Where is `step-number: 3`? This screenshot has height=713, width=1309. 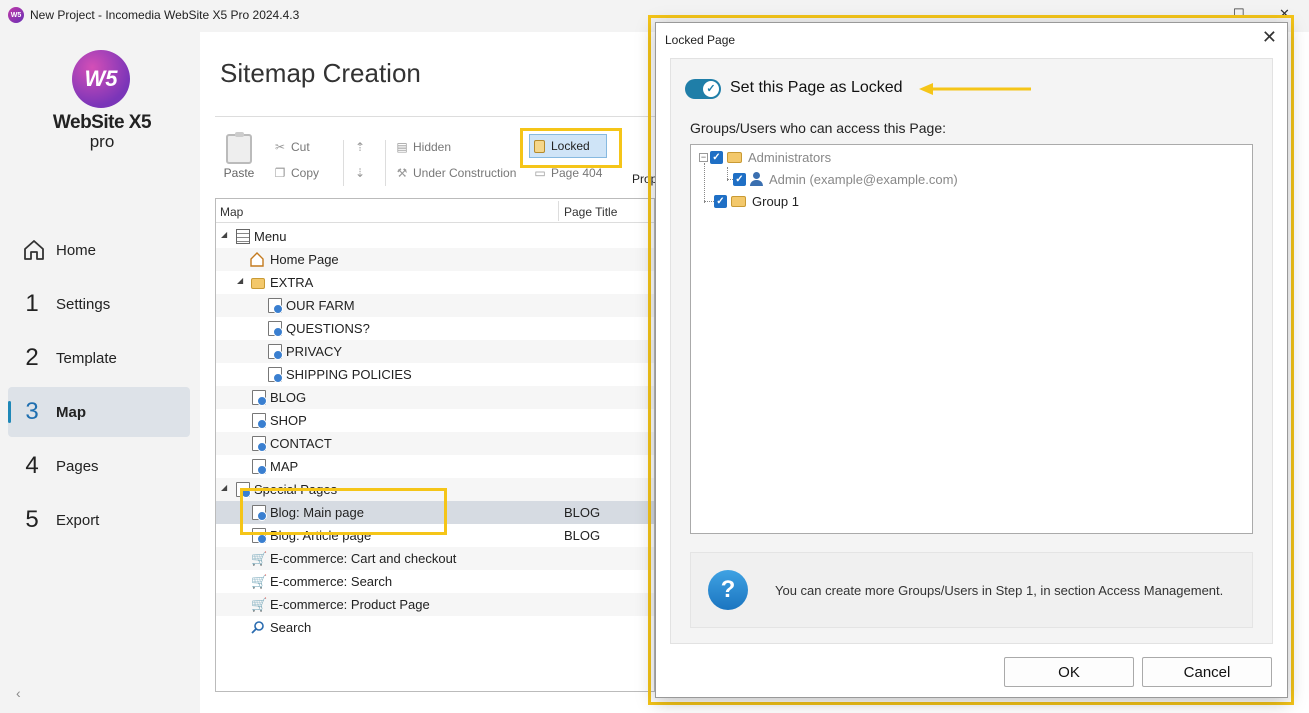 step-number: 3 is located at coordinates (32, 411).